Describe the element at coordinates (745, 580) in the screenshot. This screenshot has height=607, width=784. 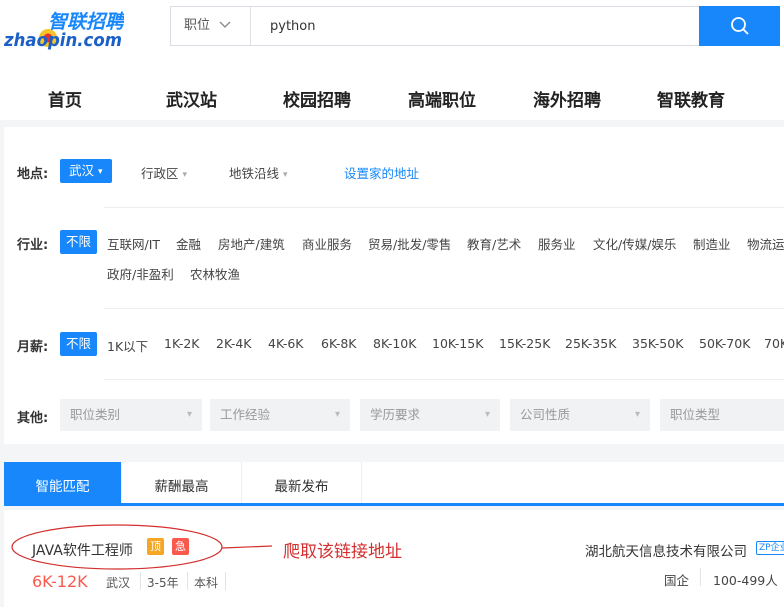
I see `company-size: 100-499人` at that location.